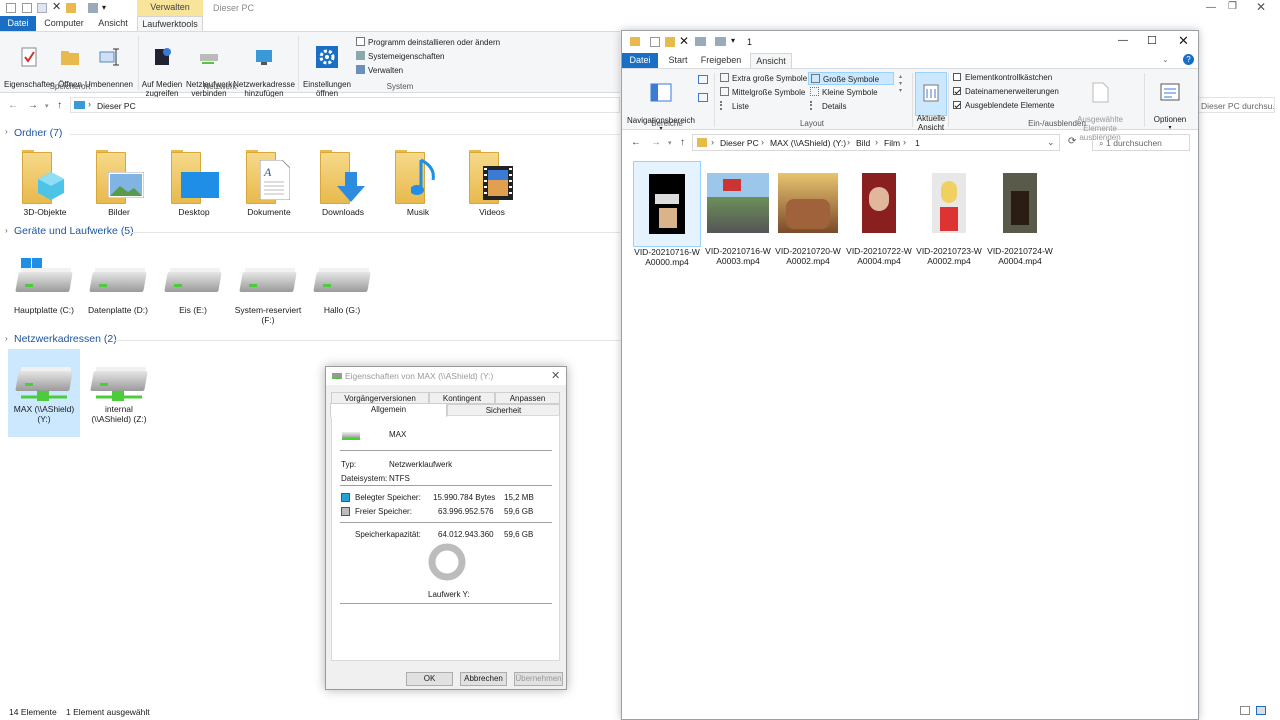 The image size is (1280, 720). I want to click on crumb-this-pc: Dieser PC, so click(739, 143).